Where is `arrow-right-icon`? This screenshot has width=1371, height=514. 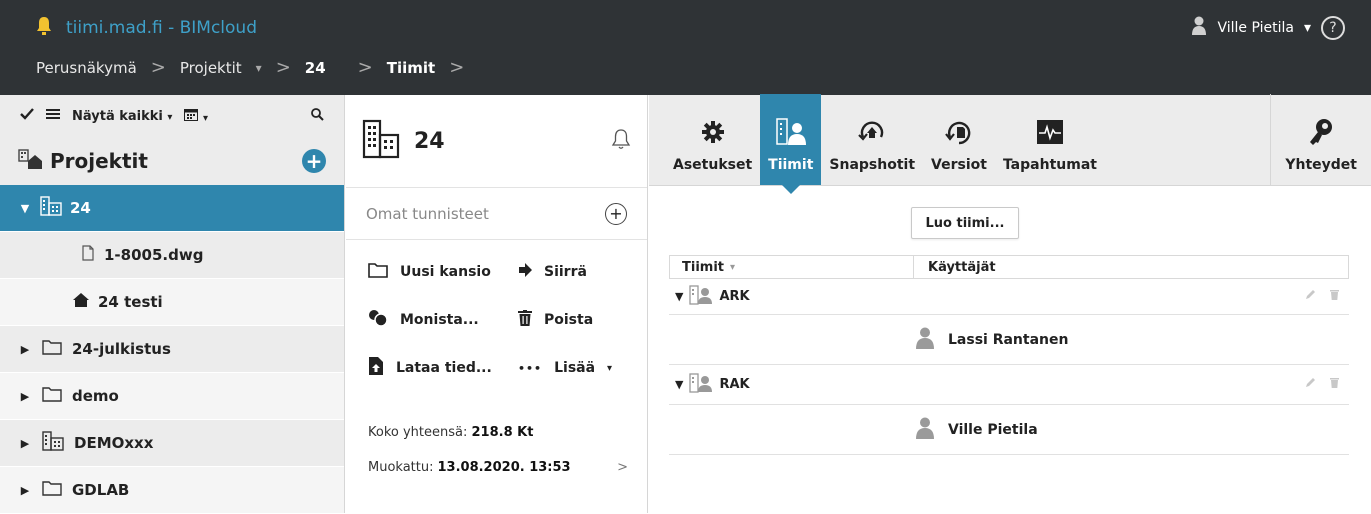
arrow-right-icon is located at coordinates (525, 272).